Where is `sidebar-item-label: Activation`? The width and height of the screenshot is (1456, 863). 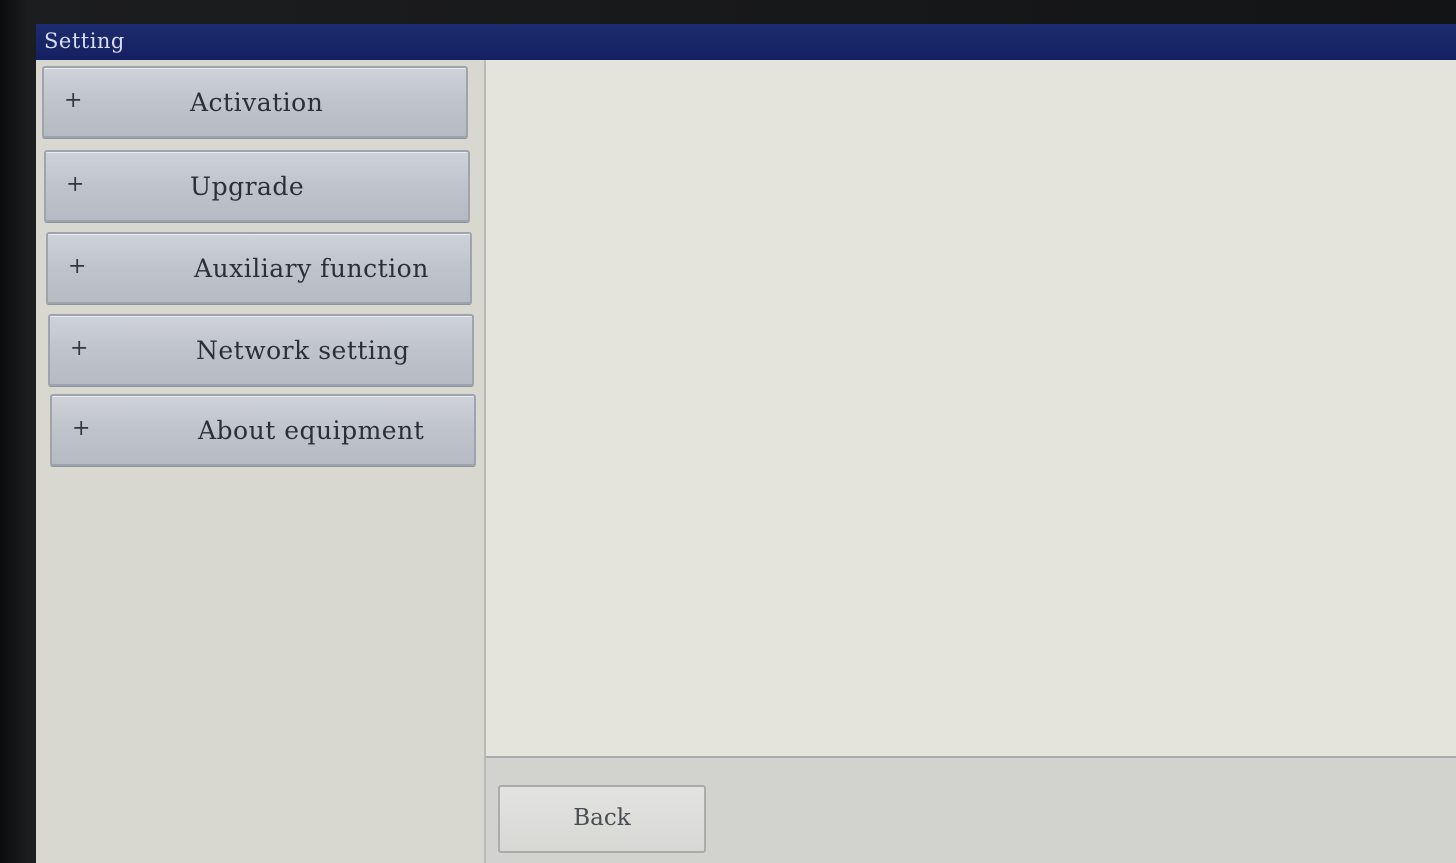 sidebar-item-label: Activation is located at coordinates (257, 102).